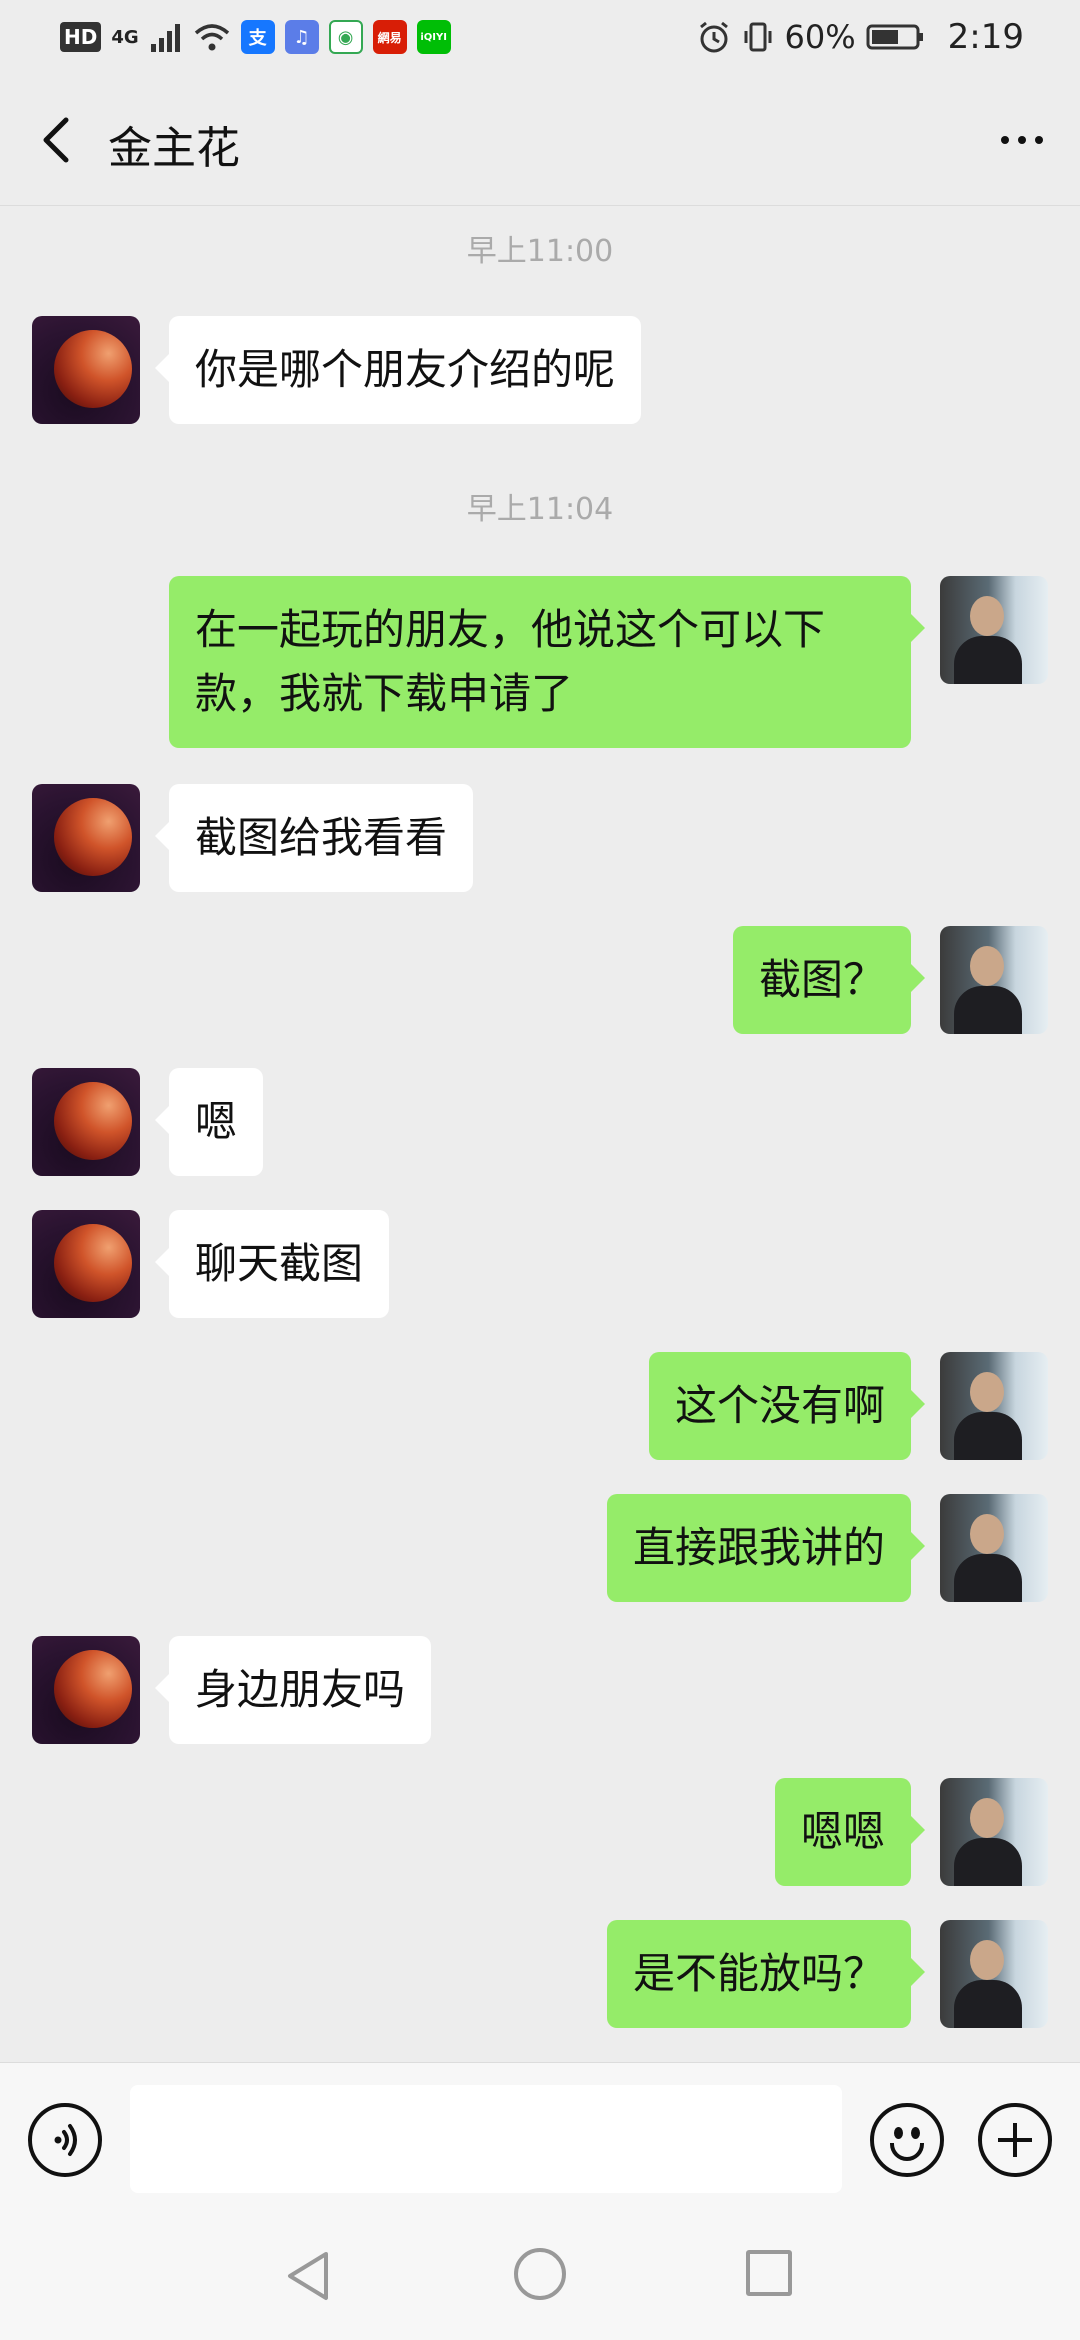  What do you see at coordinates (540, 37) in the screenshot?
I see `status-bar: HD 4G 支 ♫ ◉ 網易 iQIYI 60% 2:19` at bounding box center [540, 37].